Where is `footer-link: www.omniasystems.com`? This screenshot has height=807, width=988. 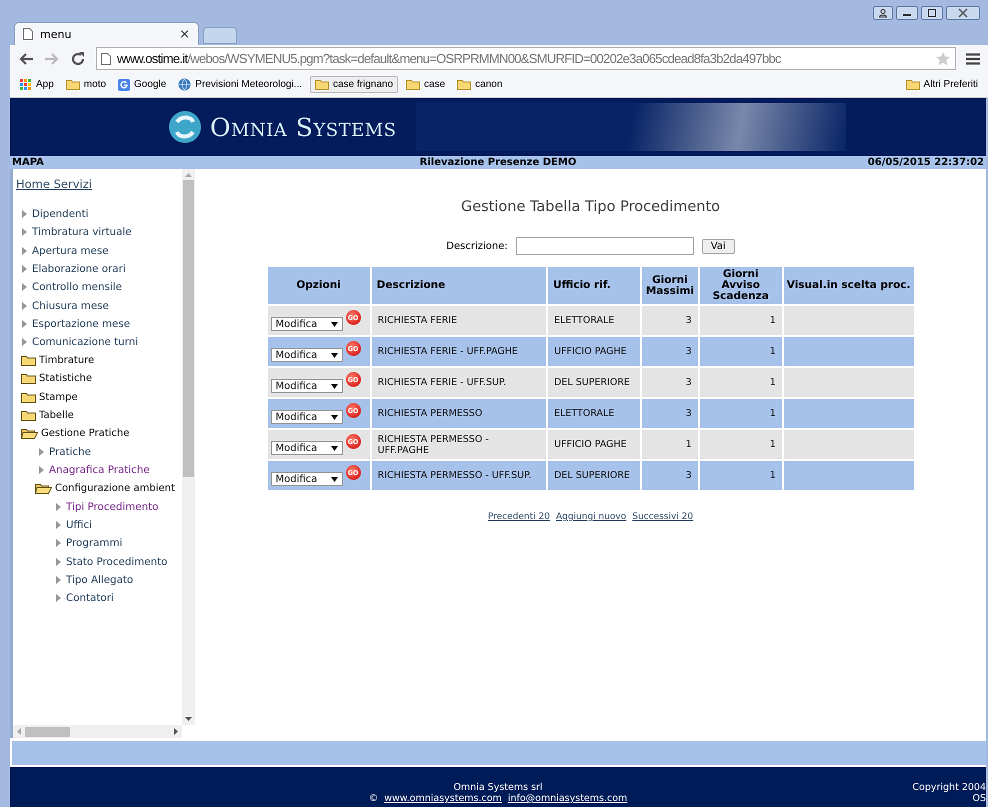
footer-link: www.omniasystems.com is located at coordinates (443, 798).